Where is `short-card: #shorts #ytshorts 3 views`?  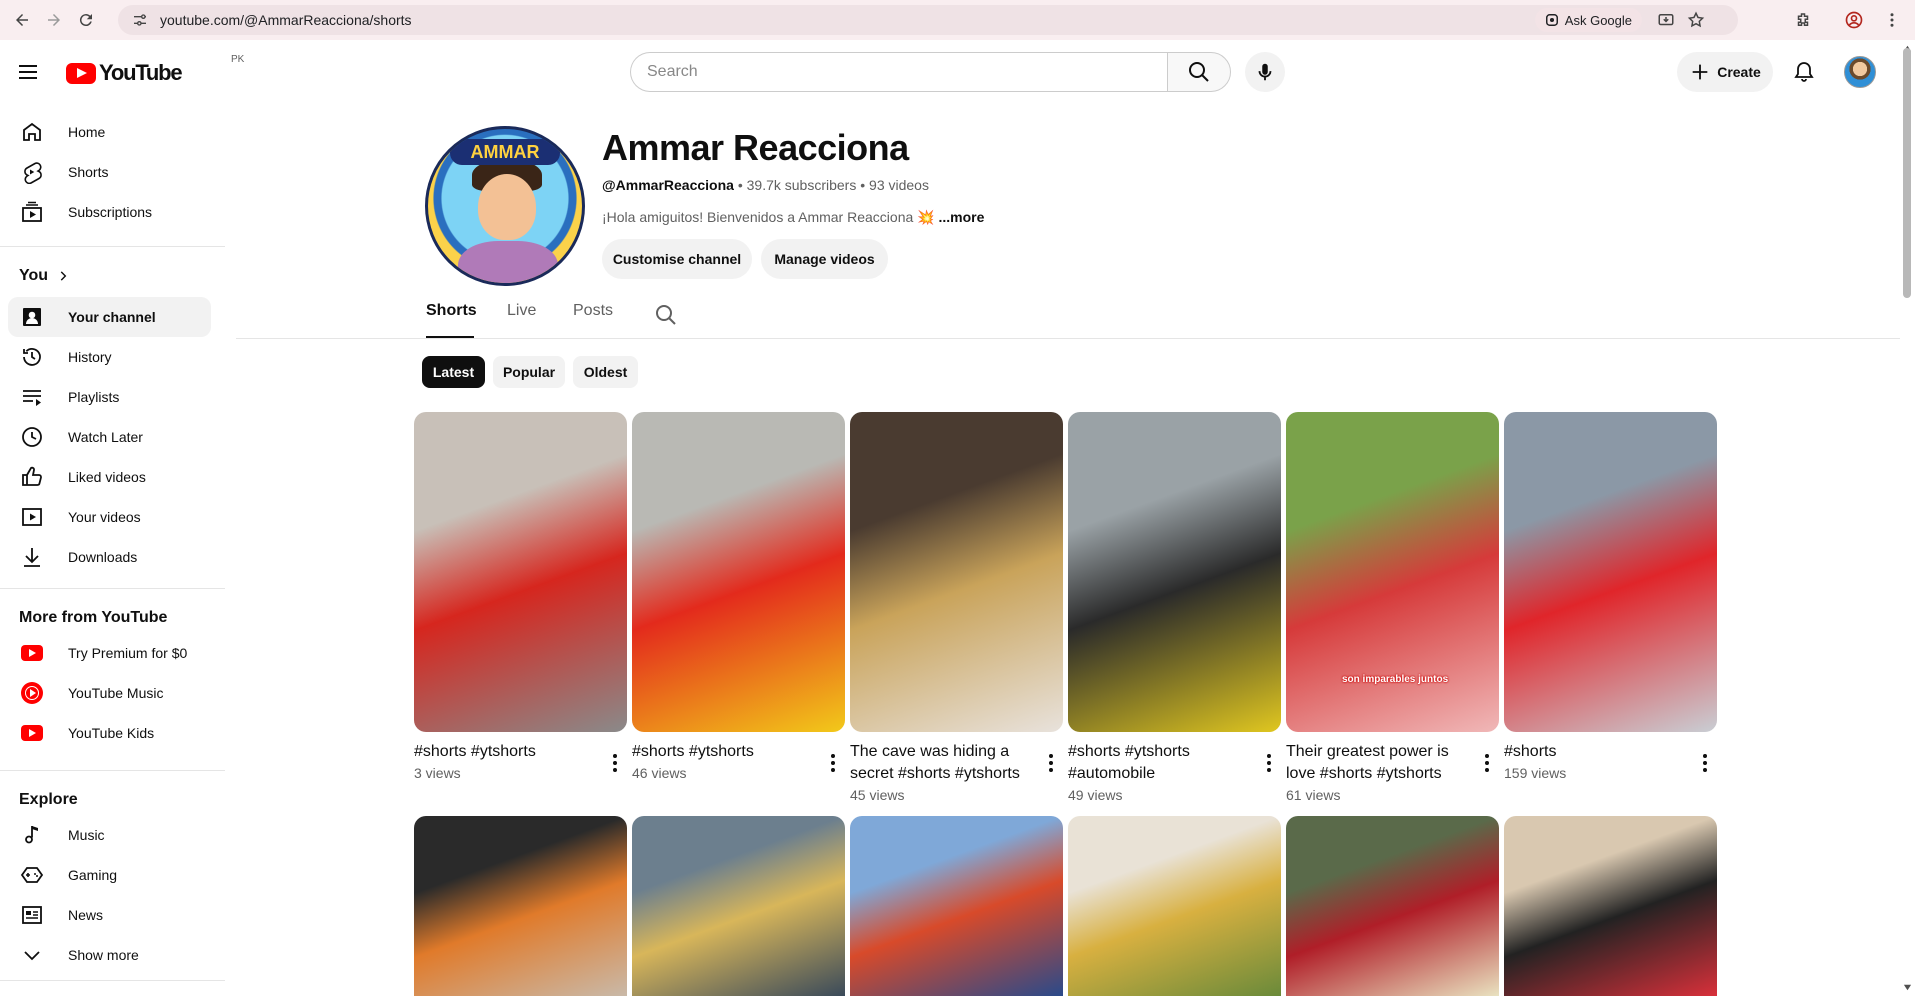 short-card: #shorts #ytshorts 3 views is located at coordinates (520, 596).